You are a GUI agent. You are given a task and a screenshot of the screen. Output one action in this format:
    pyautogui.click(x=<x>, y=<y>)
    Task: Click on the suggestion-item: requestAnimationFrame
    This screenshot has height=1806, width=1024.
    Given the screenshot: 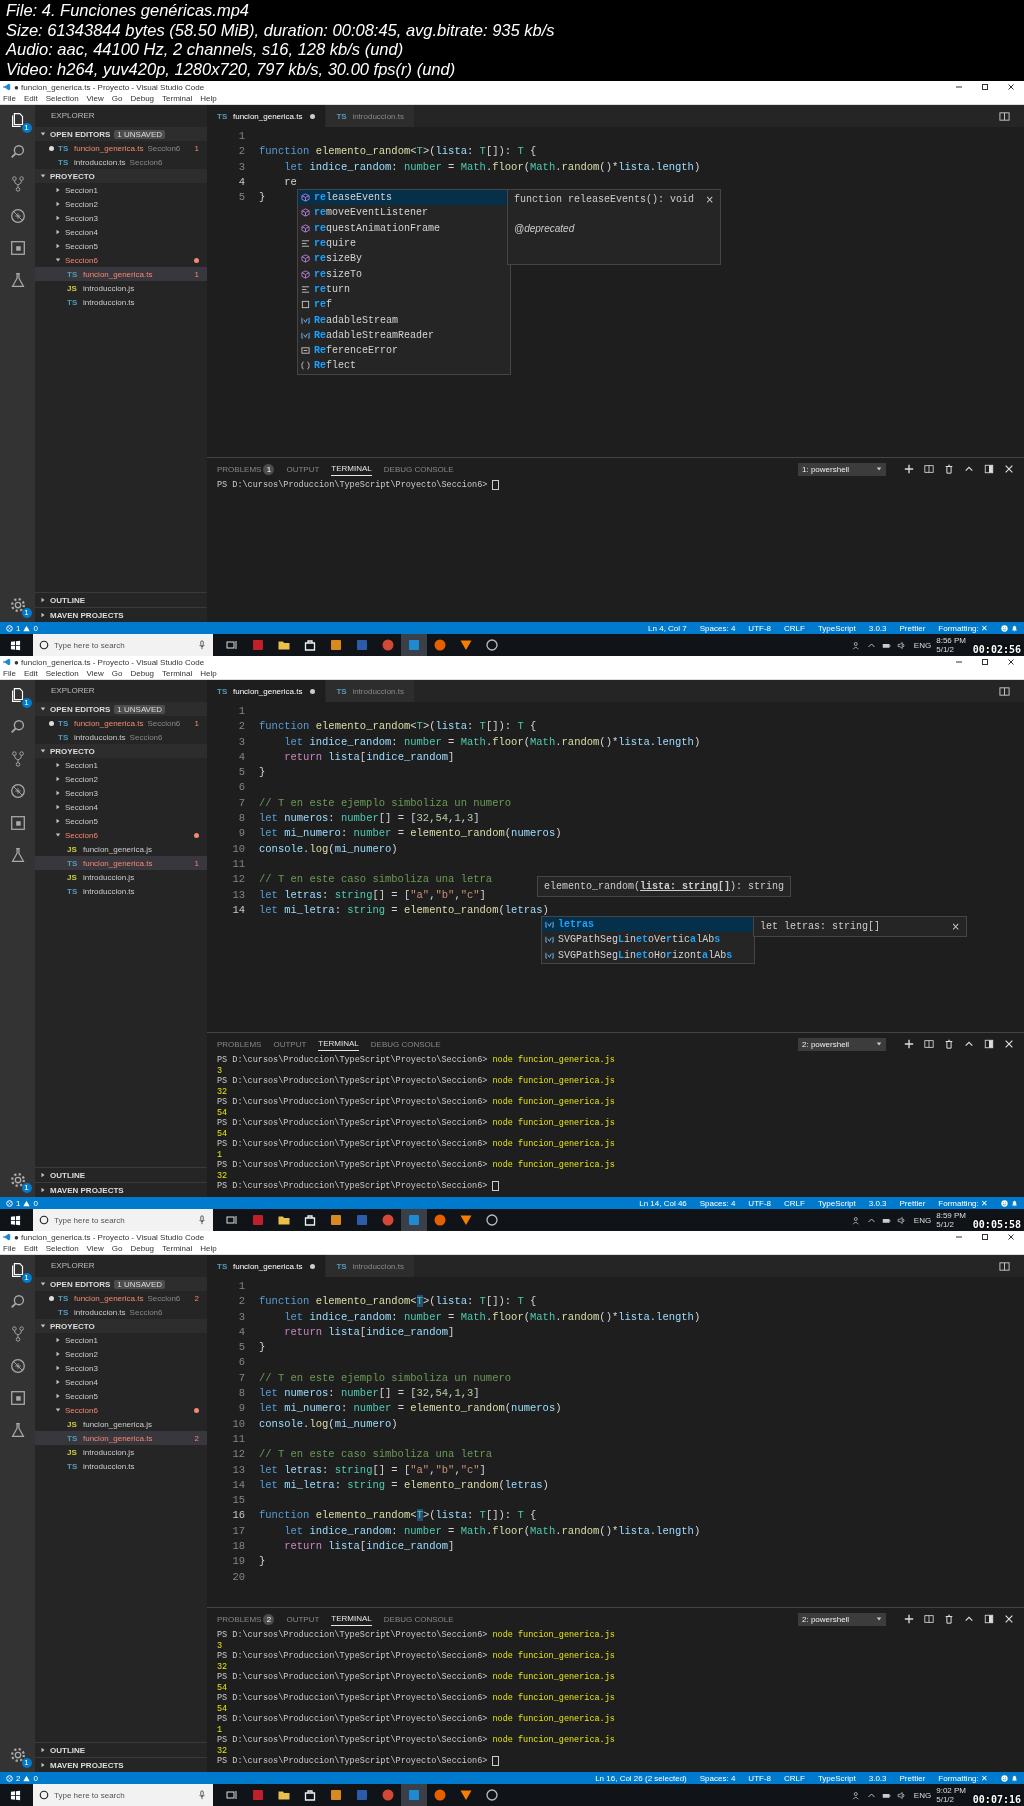 What is the action you would take?
    pyautogui.click(x=404, y=228)
    